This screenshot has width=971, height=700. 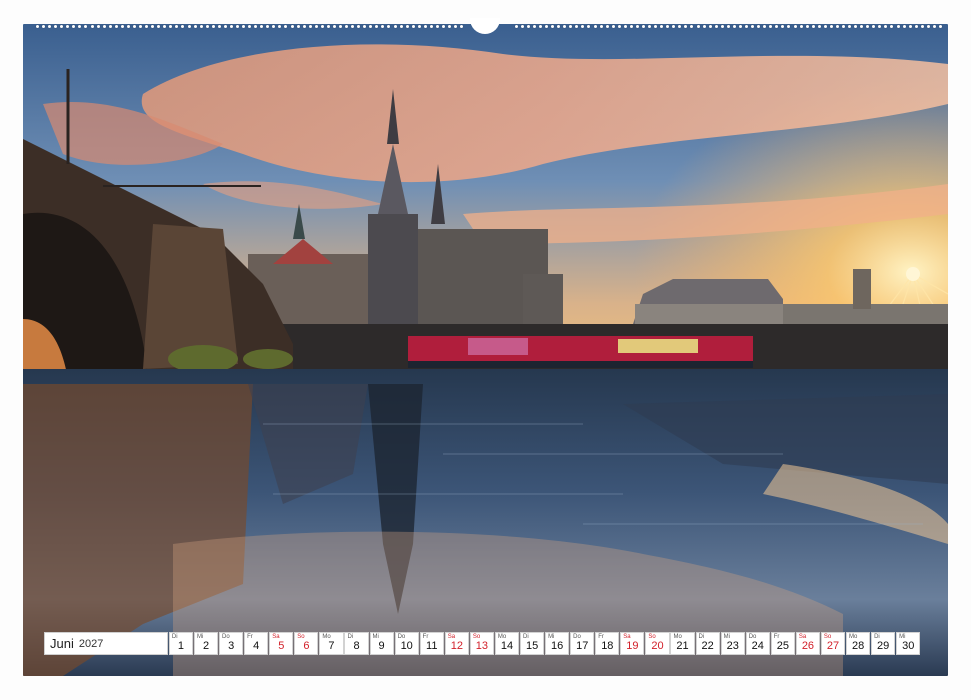 I want to click on month-label-box: Juni 2027, so click(x=106, y=643).